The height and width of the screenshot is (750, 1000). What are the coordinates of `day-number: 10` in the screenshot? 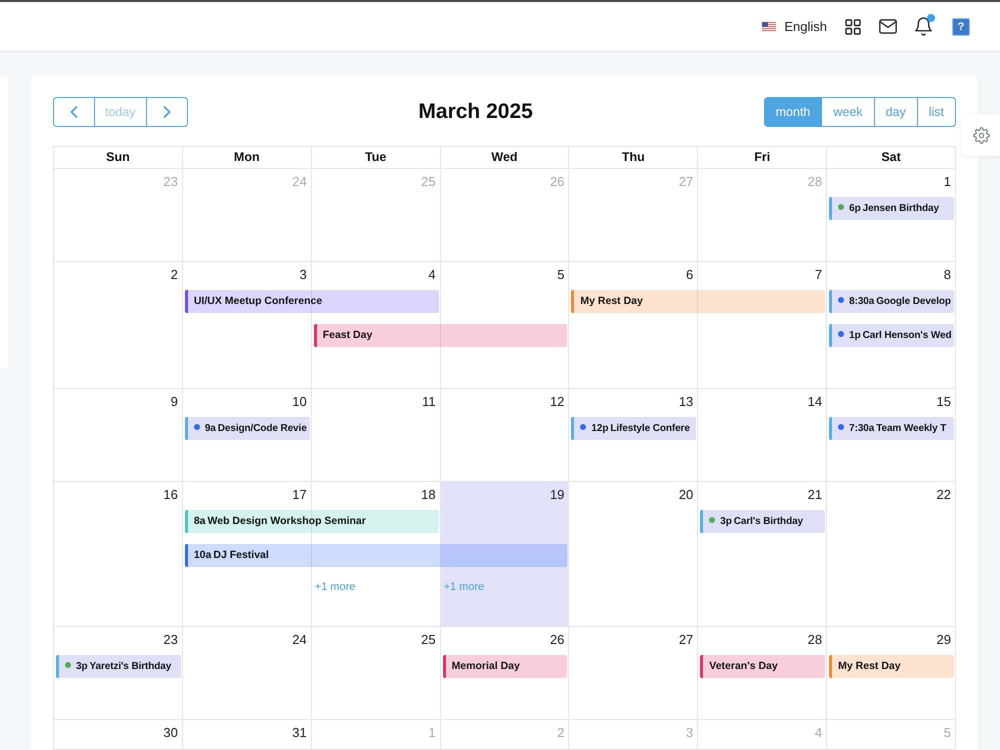 It's located at (299, 401).